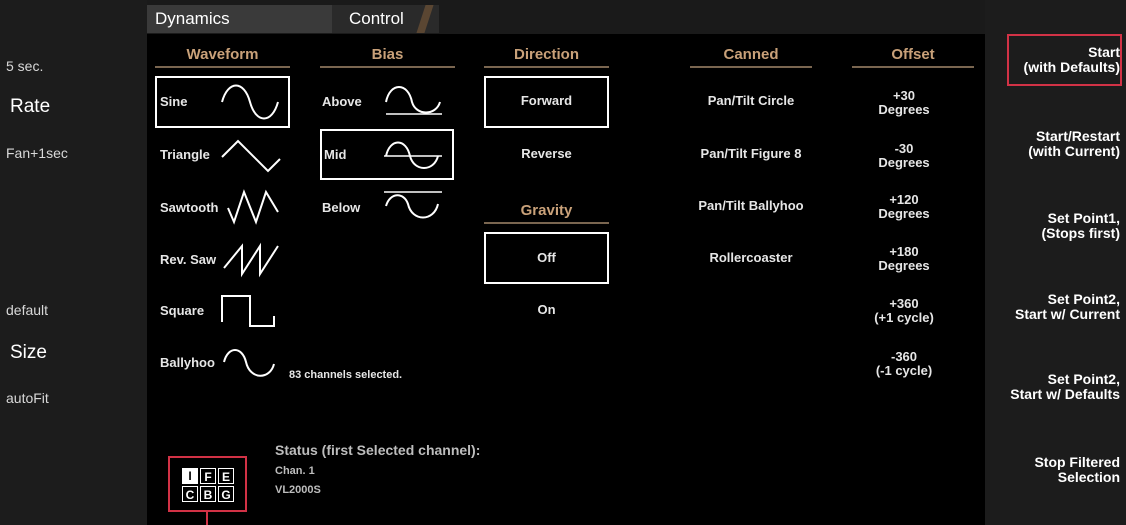 This screenshot has height=525, width=1126. What do you see at coordinates (566, 17) in the screenshot?
I see `tab-bar: Dynamics Control` at bounding box center [566, 17].